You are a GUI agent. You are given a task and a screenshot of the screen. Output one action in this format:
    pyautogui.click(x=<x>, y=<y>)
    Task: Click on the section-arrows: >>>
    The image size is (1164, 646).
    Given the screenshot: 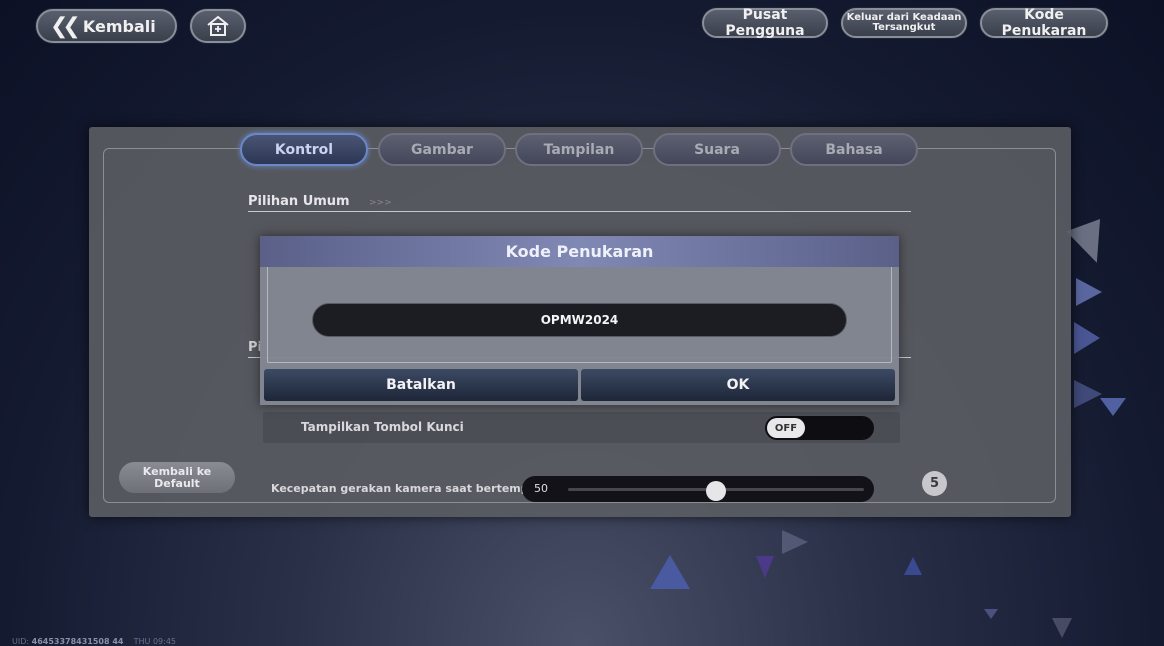 What is the action you would take?
    pyautogui.click(x=380, y=203)
    